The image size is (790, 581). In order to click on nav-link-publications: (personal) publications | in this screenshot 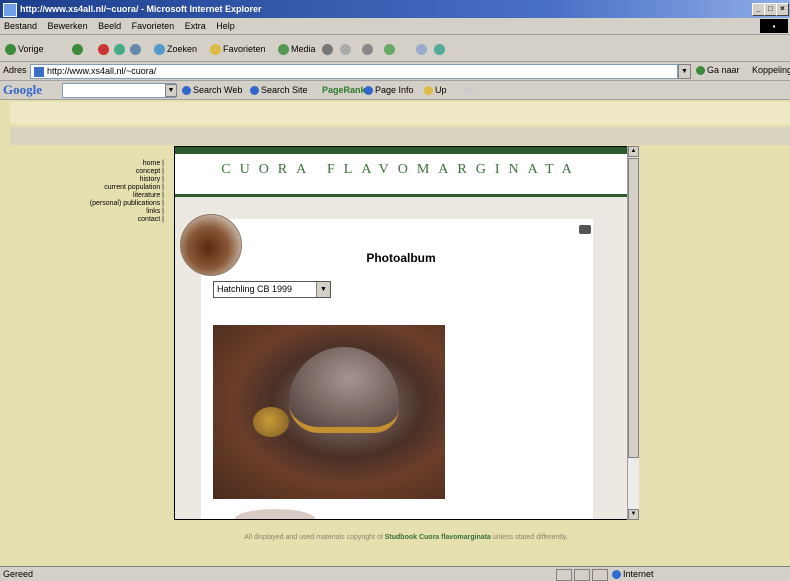, I will do `click(84, 204)`.